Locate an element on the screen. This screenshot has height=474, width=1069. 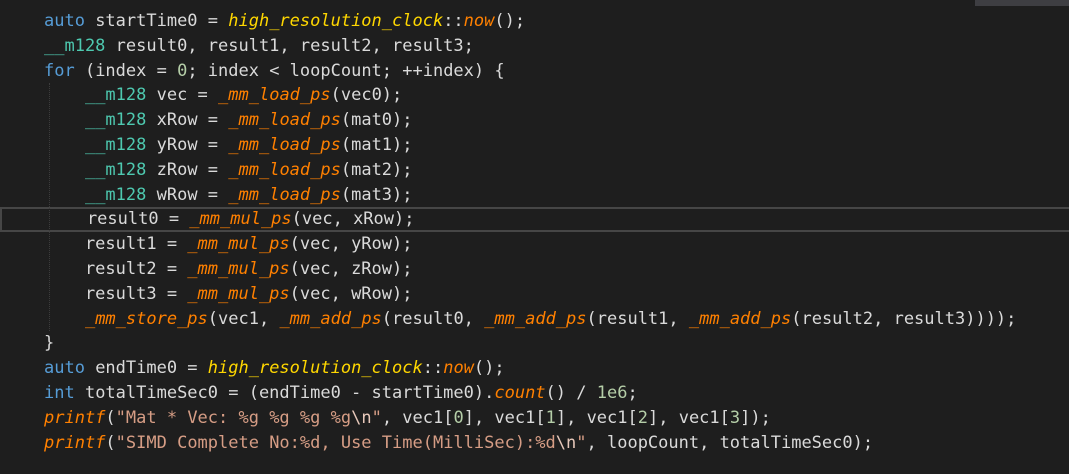
code-token: (vec1, is located at coordinates (243, 318).